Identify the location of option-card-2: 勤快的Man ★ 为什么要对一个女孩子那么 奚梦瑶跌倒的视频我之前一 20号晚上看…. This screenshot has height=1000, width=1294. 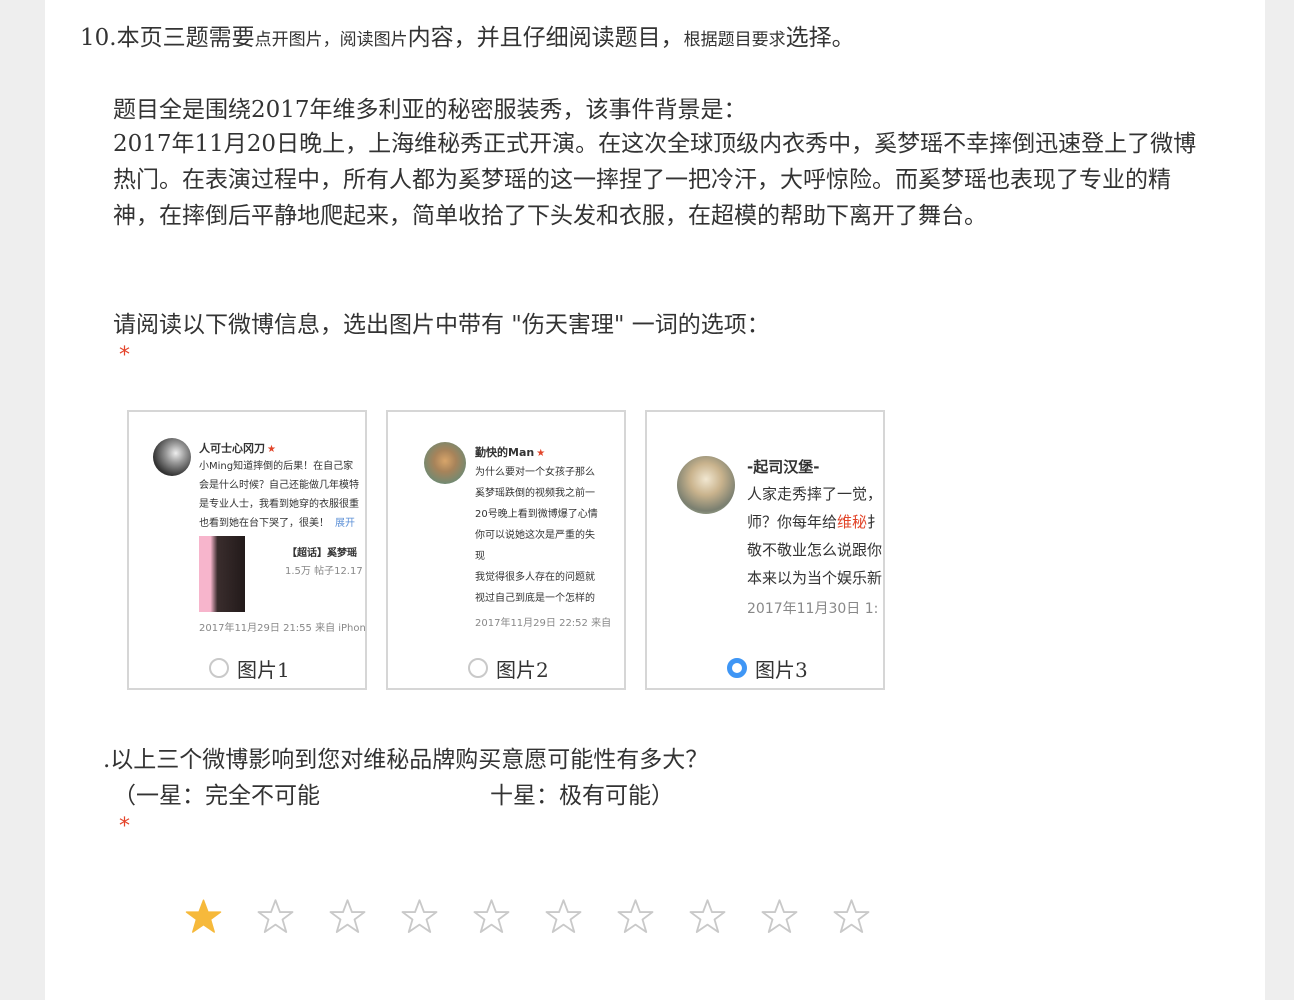
(506, 550).